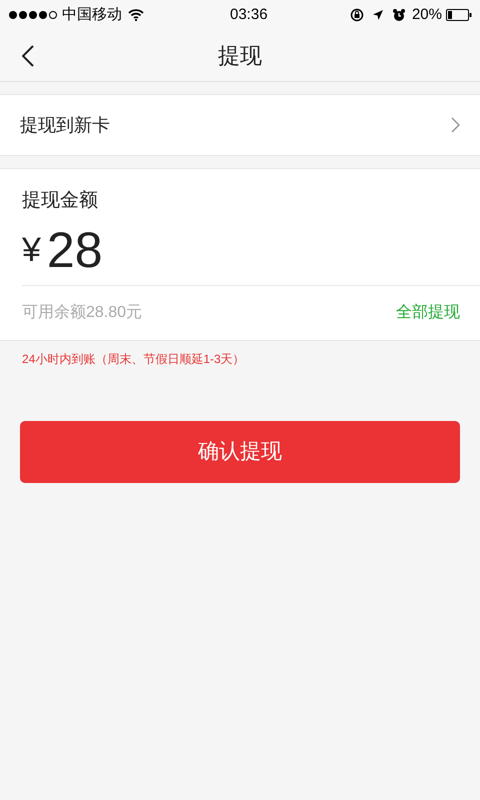  Describe the element at coordinates (378, 15) in the screenshot. I see `location-arrow-icon` at that location.